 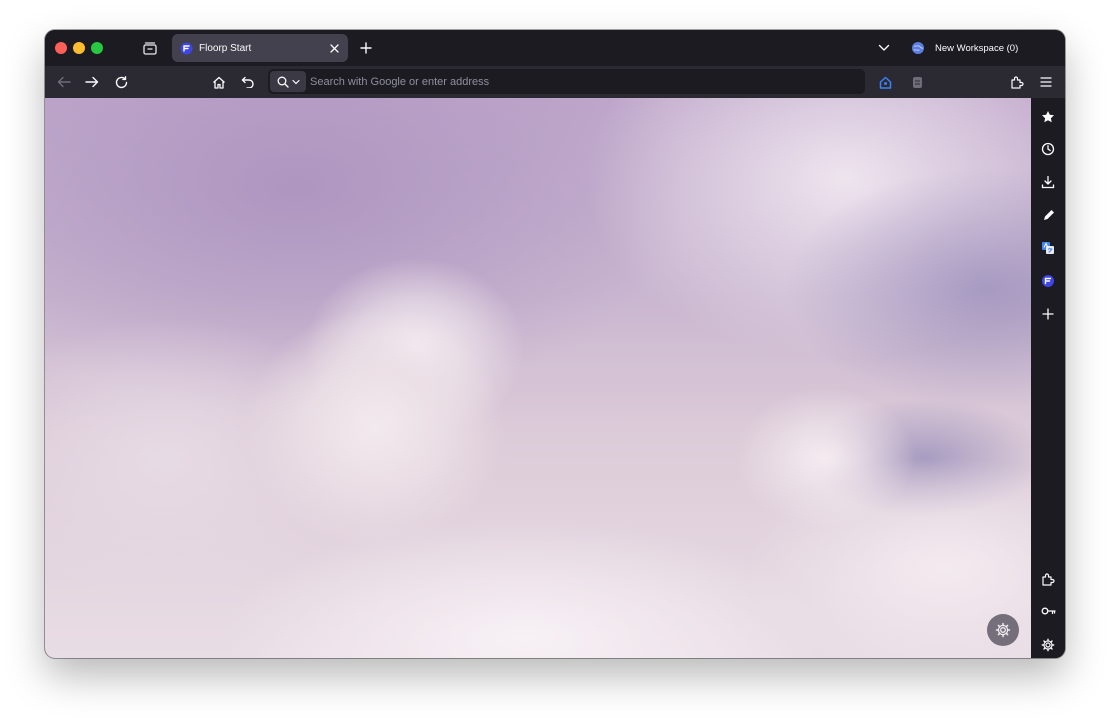 I want to click on add-panel-icon, so click(x=1048, y=314).